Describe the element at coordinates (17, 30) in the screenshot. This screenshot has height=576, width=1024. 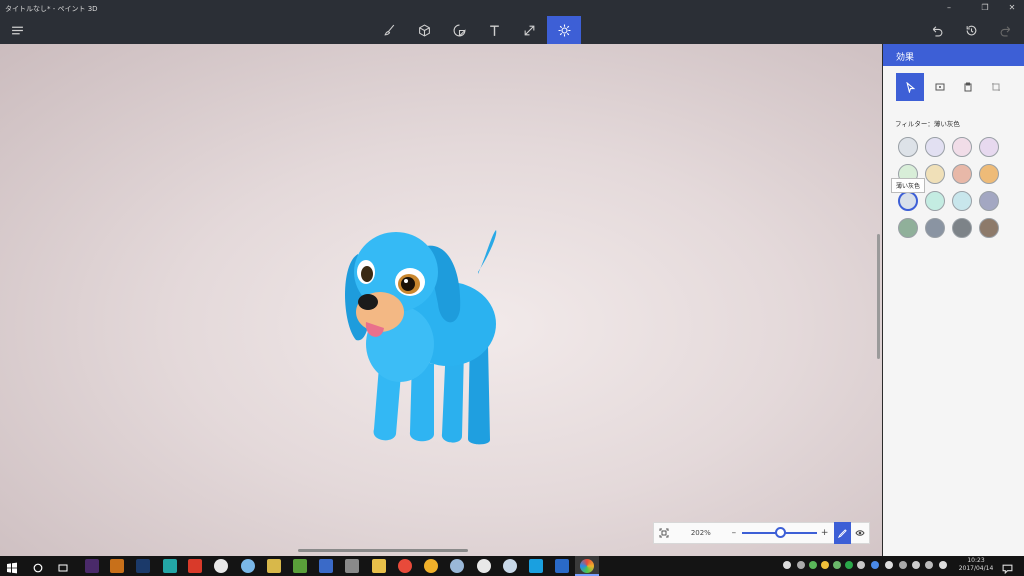
I see `menu-button` at that location.